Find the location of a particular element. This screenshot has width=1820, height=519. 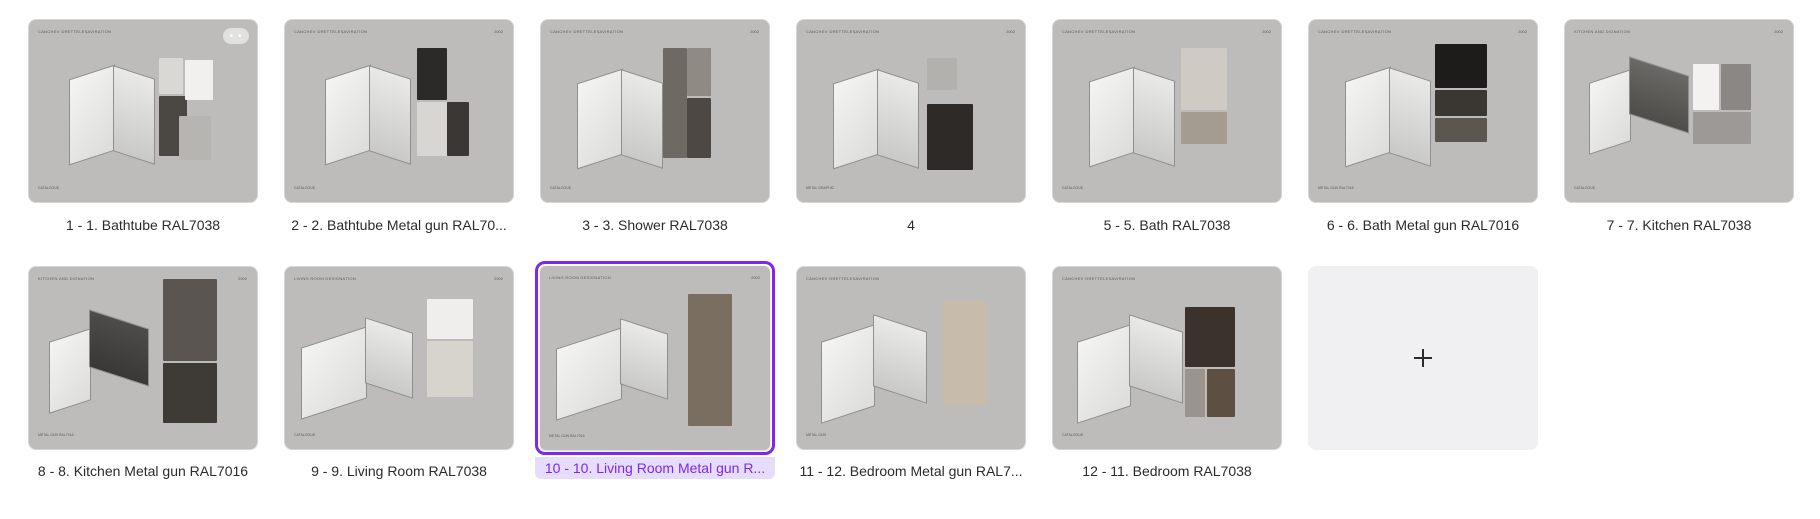

more-options-icon: • • is located at coordinates (236, 36).